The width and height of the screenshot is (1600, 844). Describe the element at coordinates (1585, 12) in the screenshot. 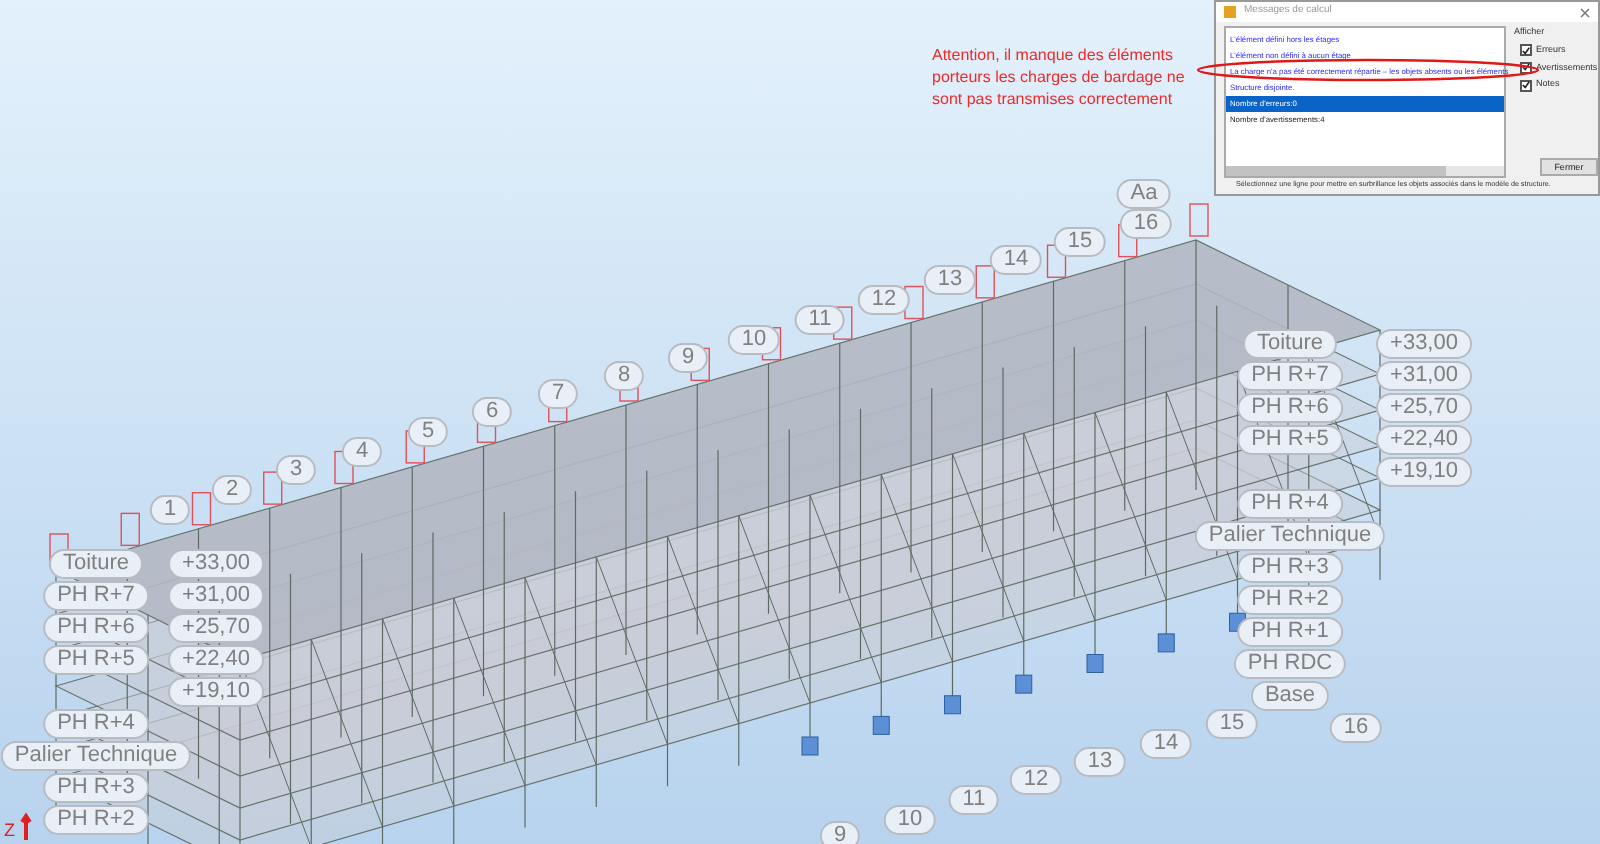

I see `close-icon` at that location.